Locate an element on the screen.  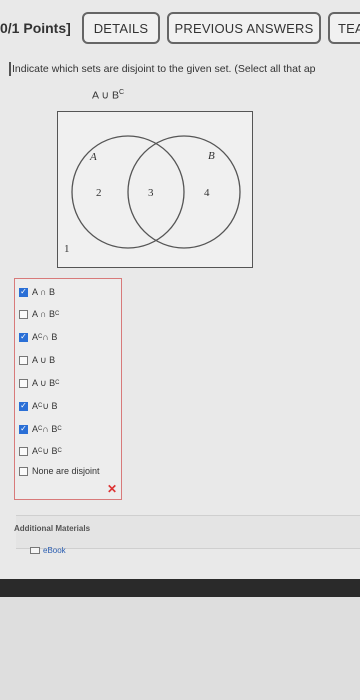
choice-a-union-b-complement: A ∪ BC is located at coordinates (39, 383).